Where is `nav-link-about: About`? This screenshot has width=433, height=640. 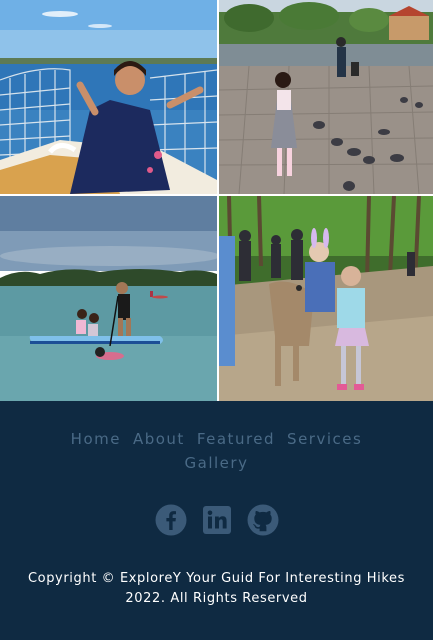 nav-link-about: About is located at coordinates (159, 439).